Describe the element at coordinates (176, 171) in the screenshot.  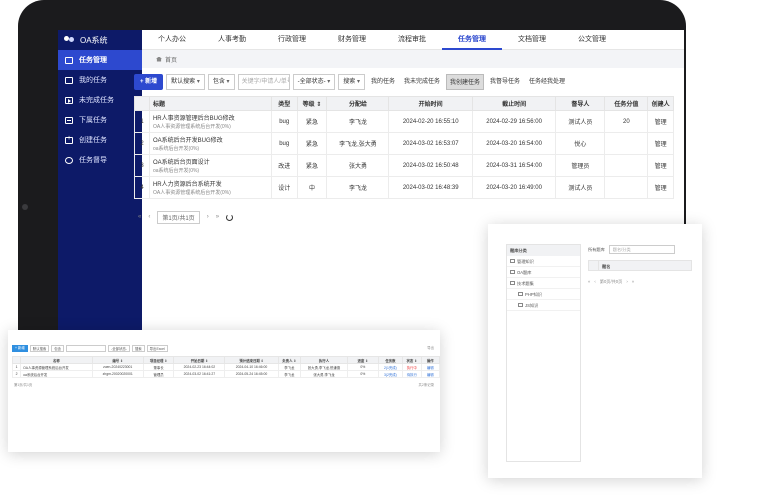
I see `task-project: oa系统后台开发(0%)` at that location.